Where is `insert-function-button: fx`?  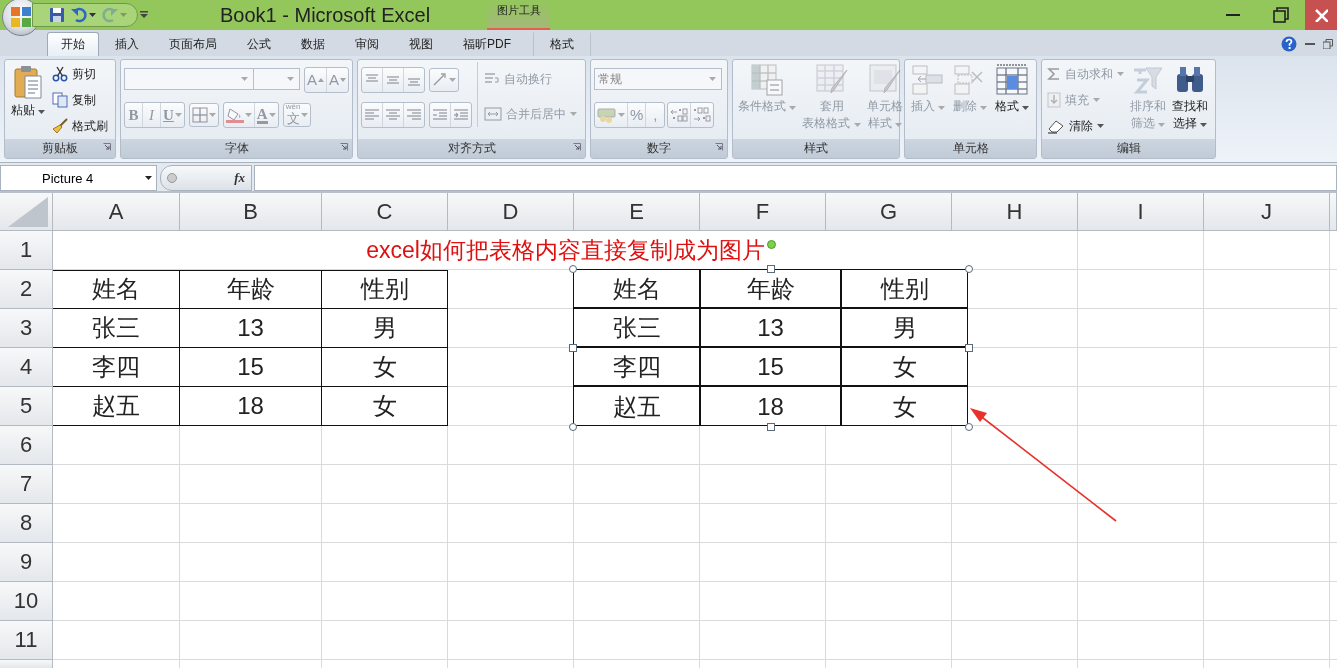
insert-function-button: fx is located at coordinates (239, 178).